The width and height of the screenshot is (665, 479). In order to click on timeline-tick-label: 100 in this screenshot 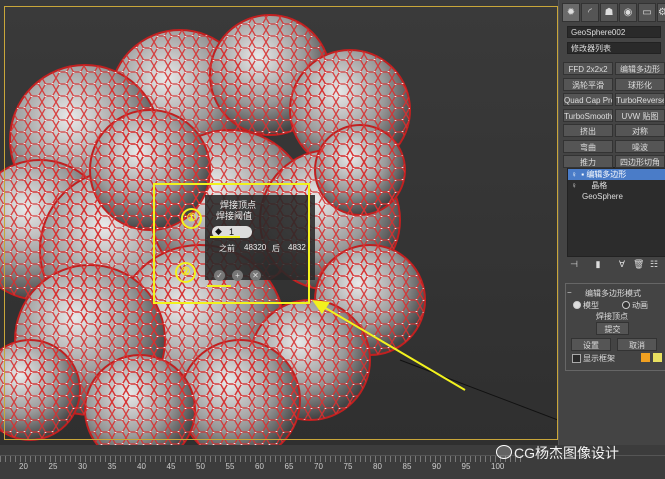, I will do `click(498, 466)`.